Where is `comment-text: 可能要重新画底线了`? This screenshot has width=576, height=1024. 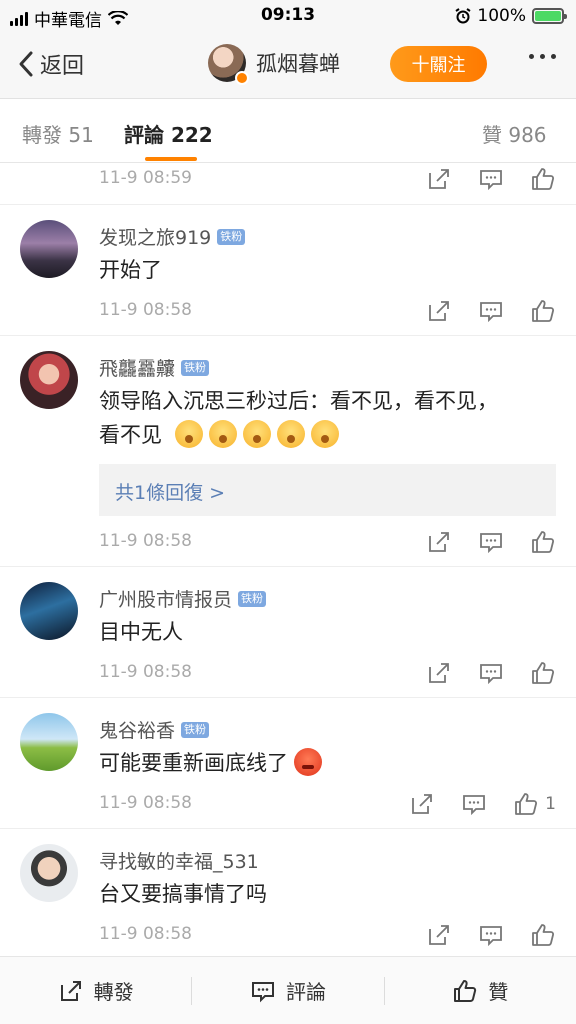 comment-text: 可能要重新画底线了 is located at coordinates (324, 763).